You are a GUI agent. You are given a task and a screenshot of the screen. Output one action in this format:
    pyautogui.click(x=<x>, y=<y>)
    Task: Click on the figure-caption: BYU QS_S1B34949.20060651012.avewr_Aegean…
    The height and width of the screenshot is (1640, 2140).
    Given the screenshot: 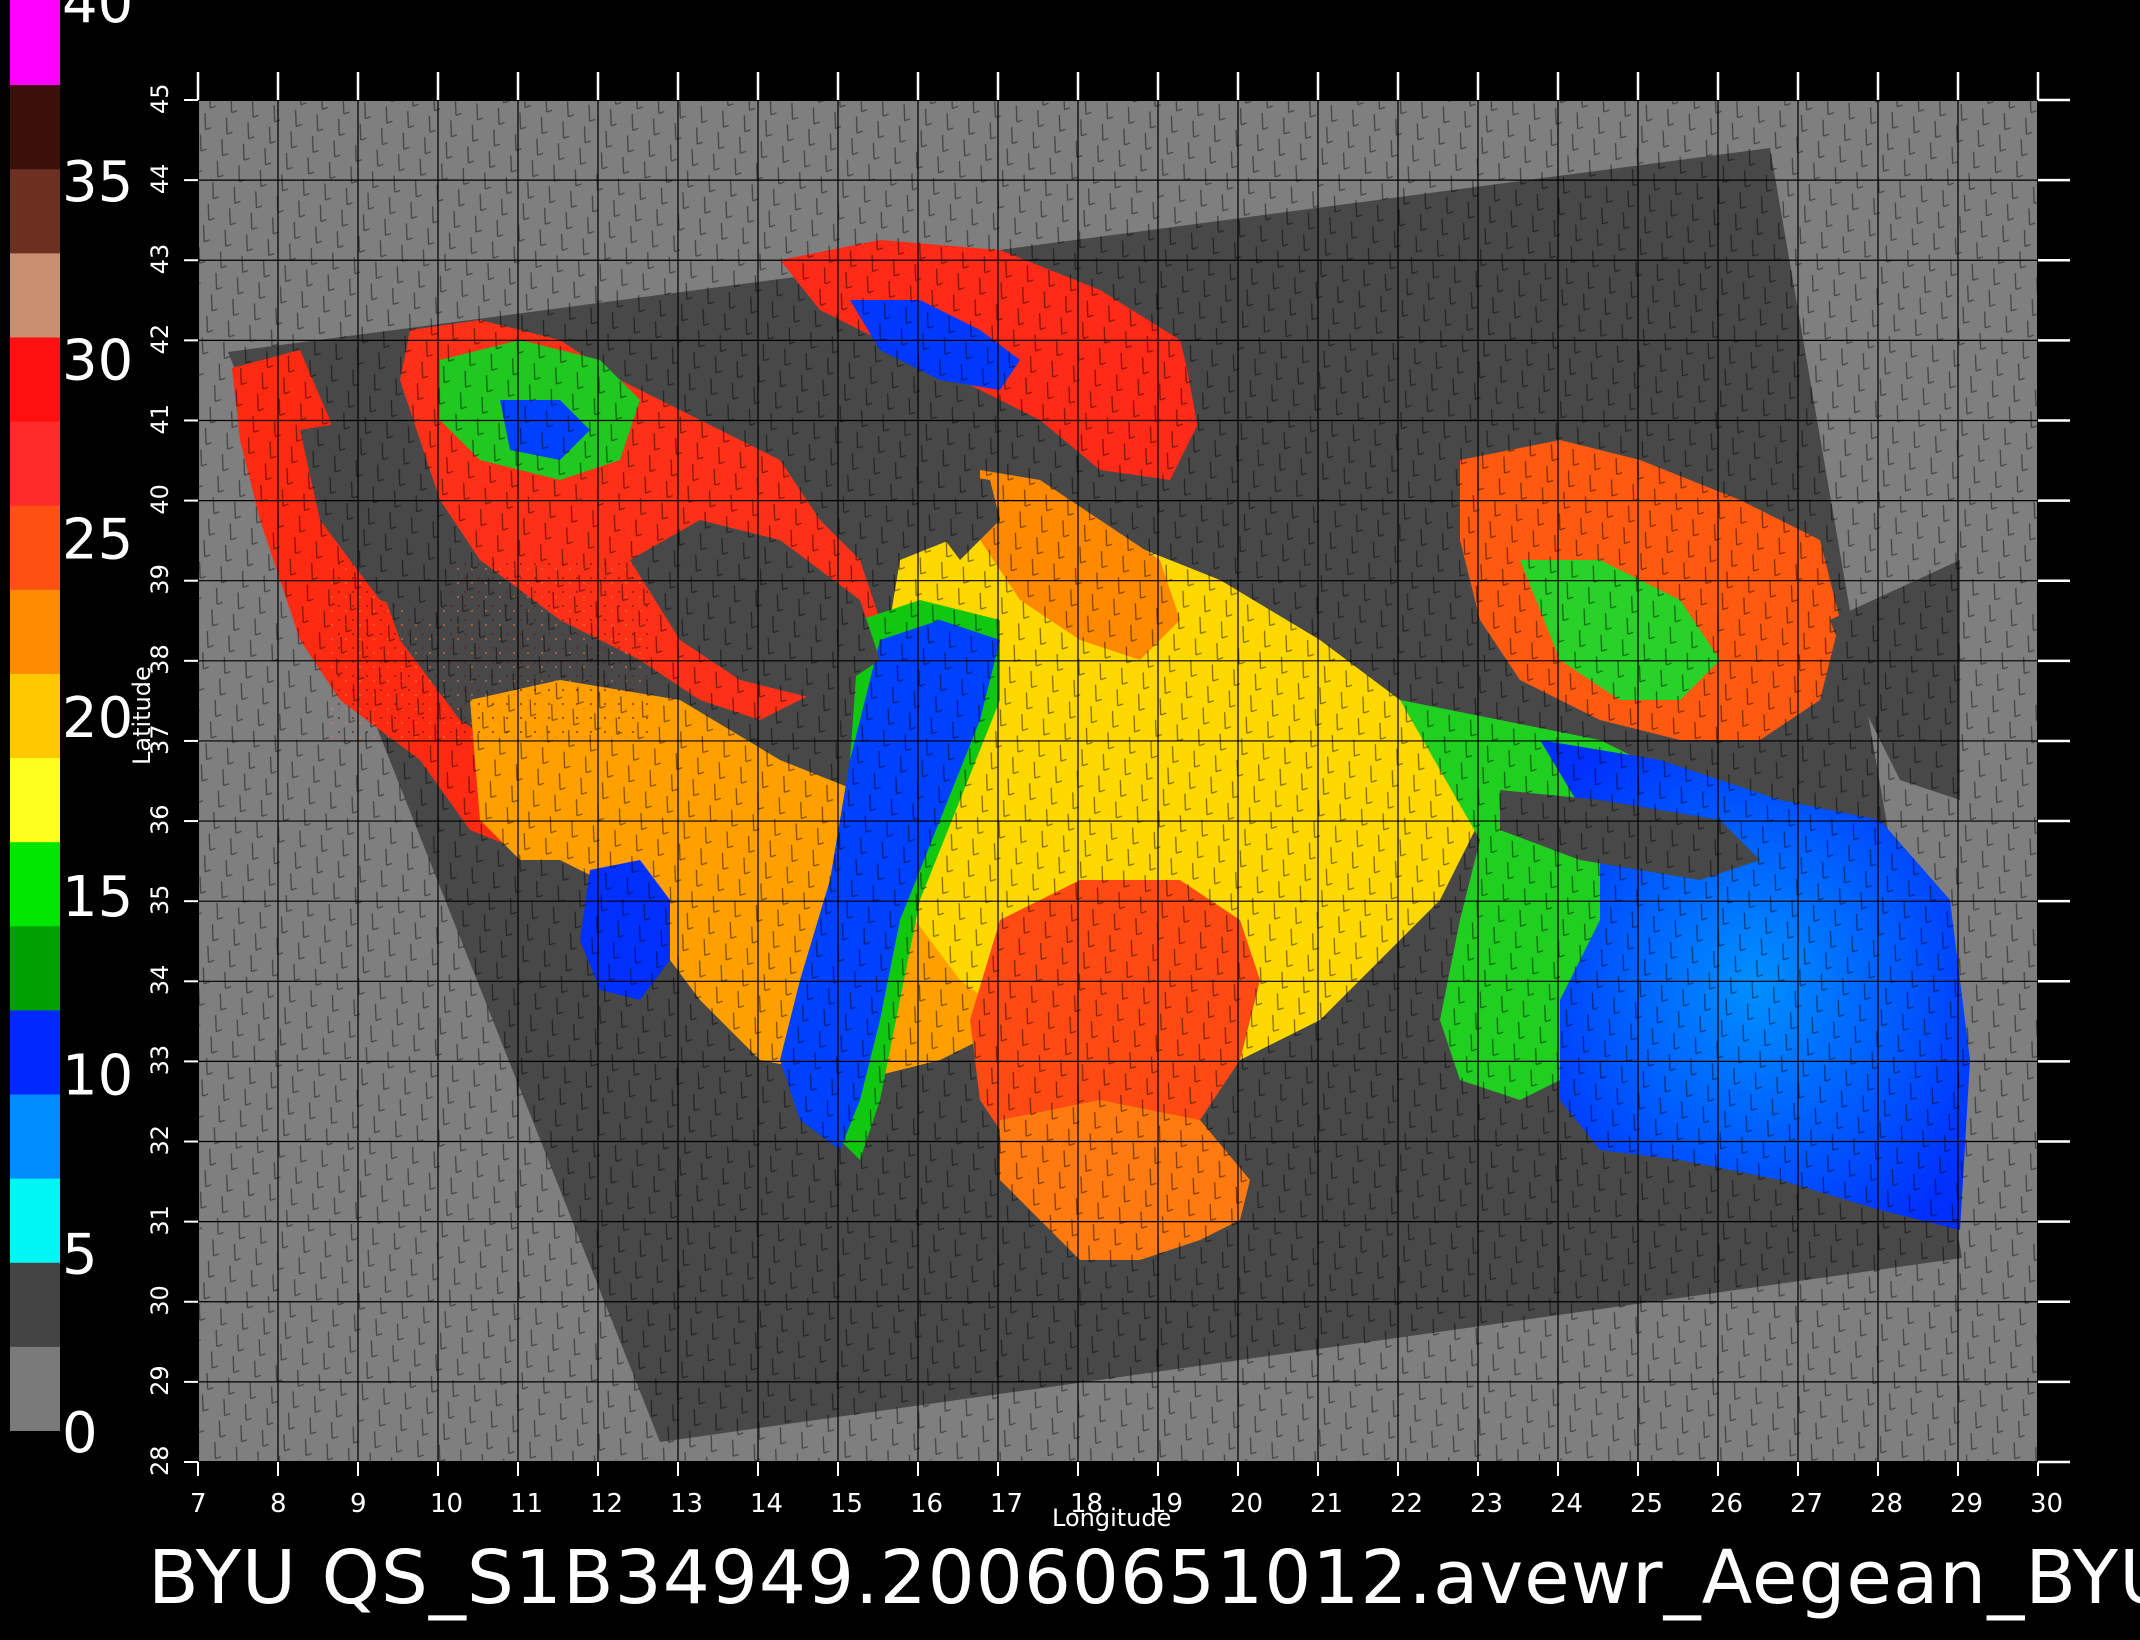 What is the action you would take?
    pyautogui.click(x=1144, y=1578)
    